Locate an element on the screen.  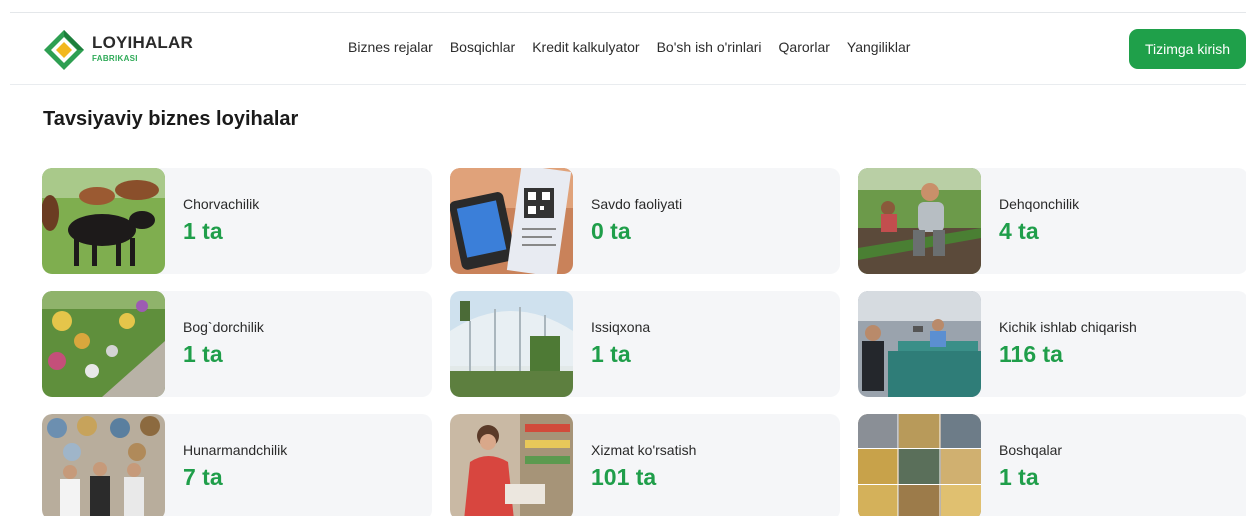
card-image-farming is located at coordinates (919, 221).